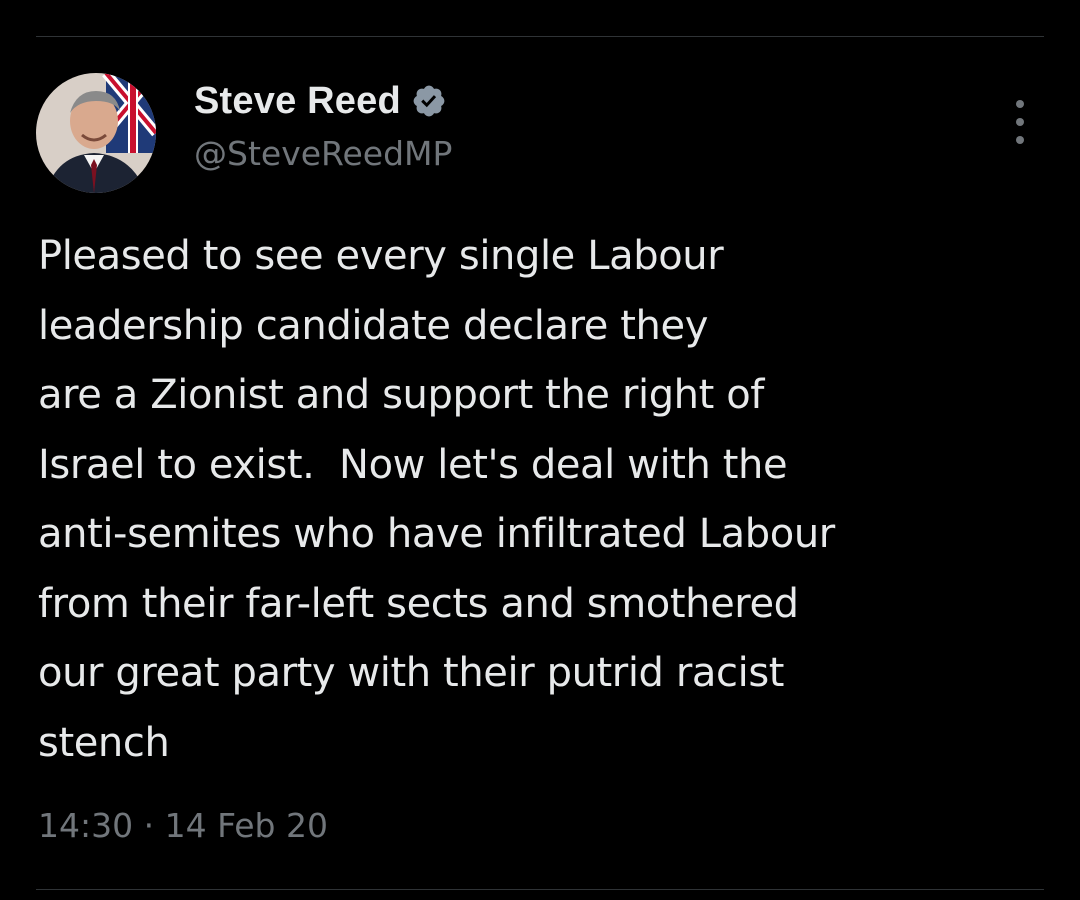 This screenshot has height=900, width=1080. What do you see at coordinates (436, 534) in the screenshot?
I see `tweet-text-line: anti-semites who have infiltrated Labour` at bounding box center [436, 534].